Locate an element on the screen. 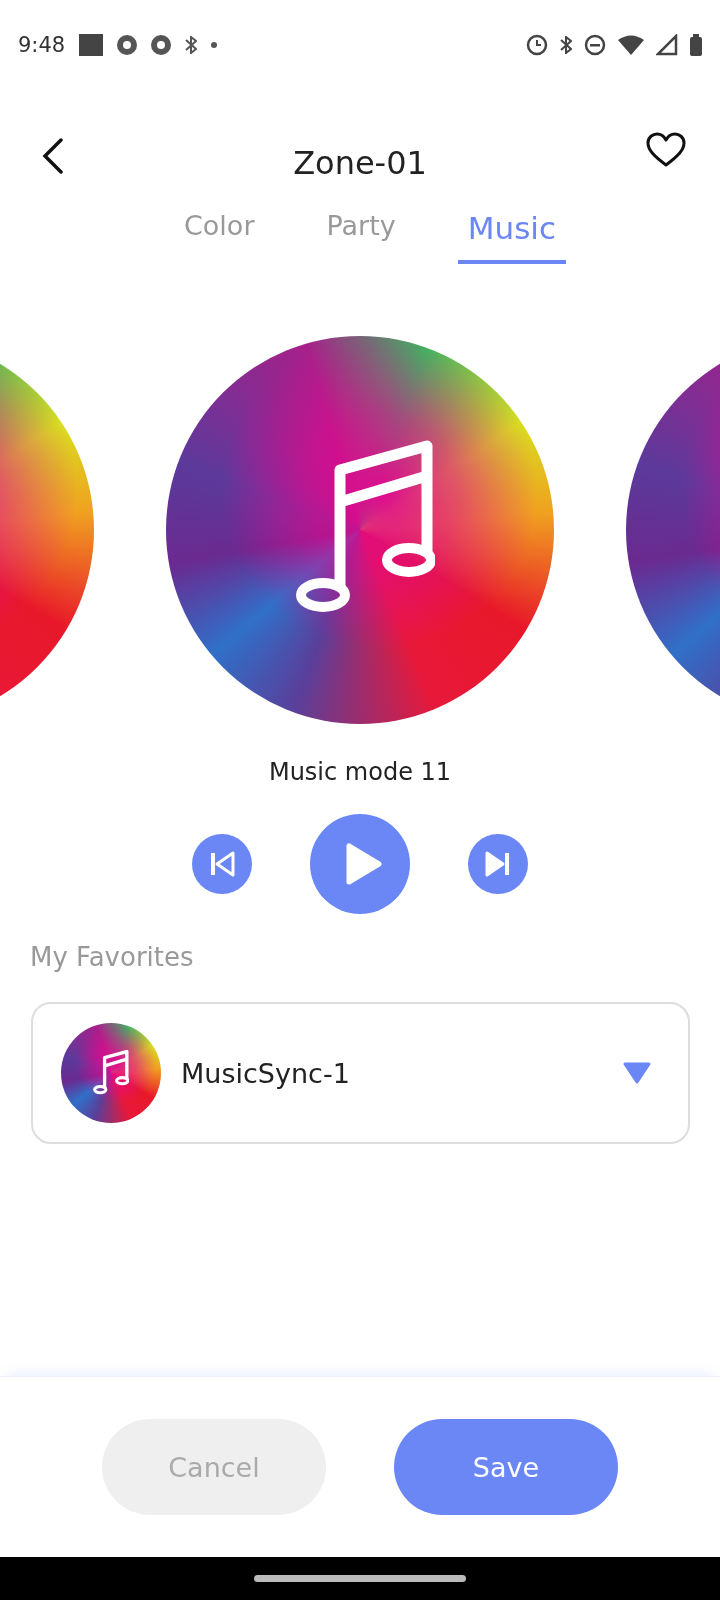  dot-icon is located at coordinates (214, 45).